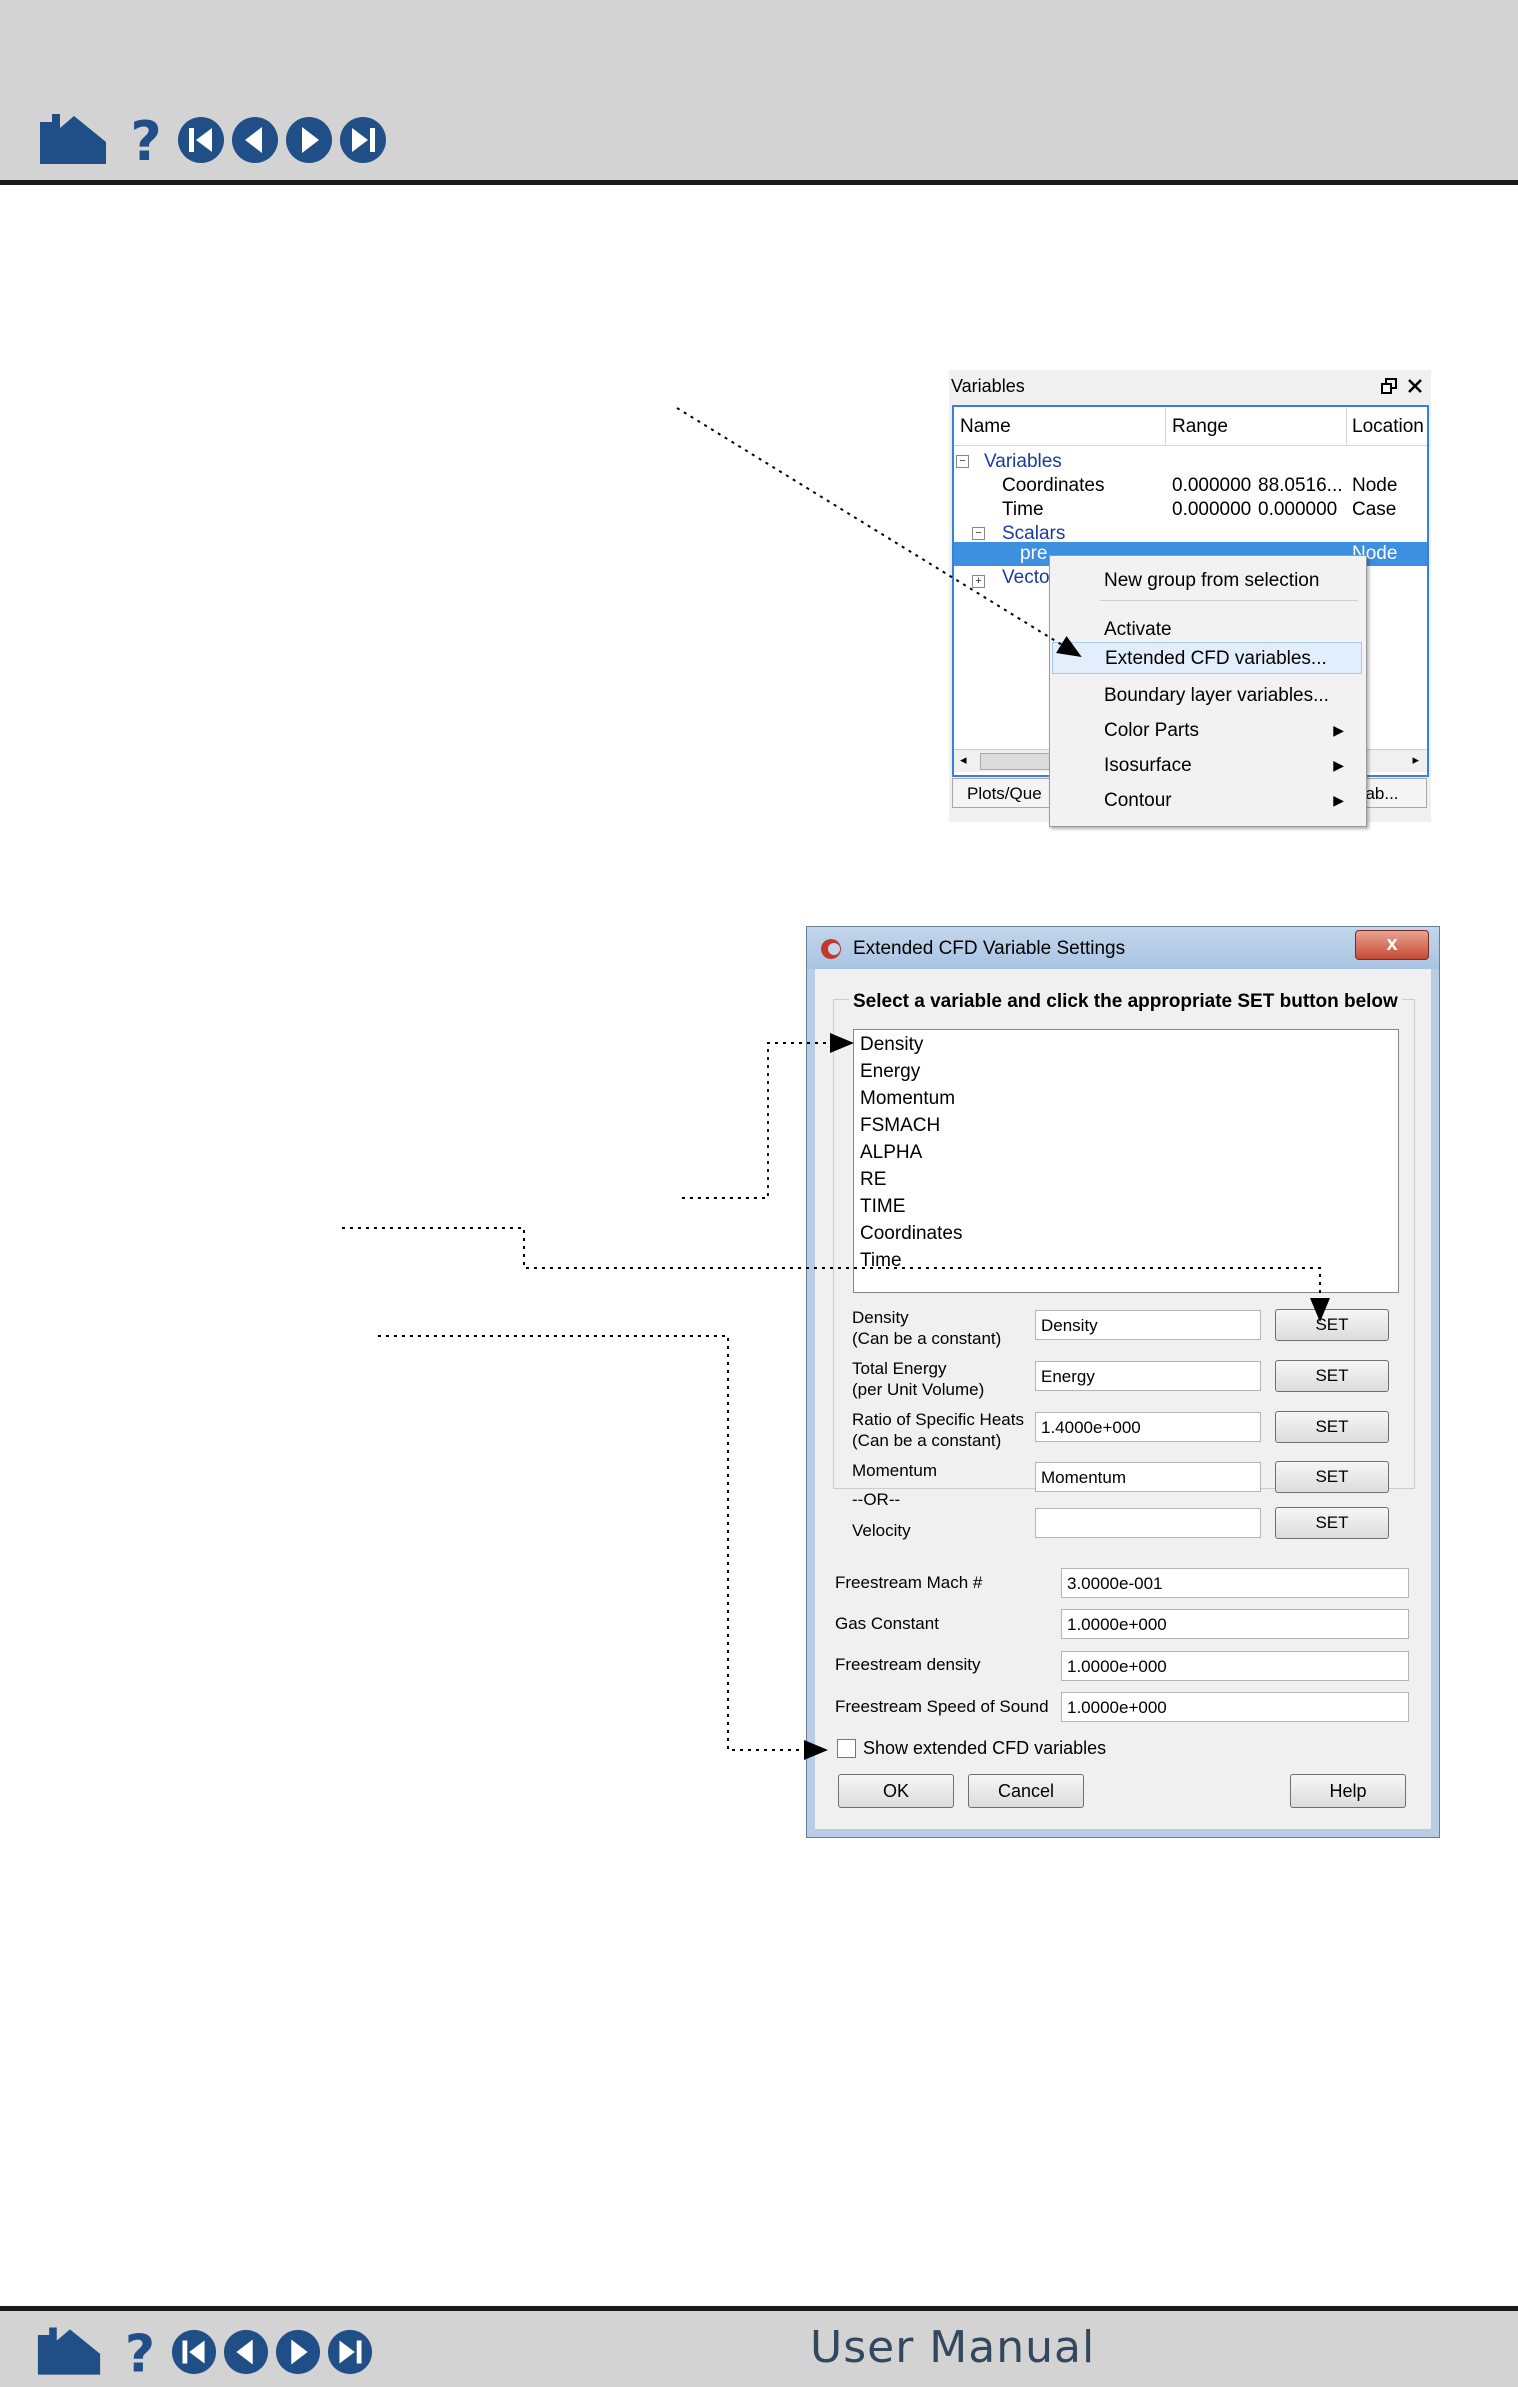  Describe the element at coordinates (1208, 580) in the screenshot. I see `menu-item-new-group: New group from selection` at that location.